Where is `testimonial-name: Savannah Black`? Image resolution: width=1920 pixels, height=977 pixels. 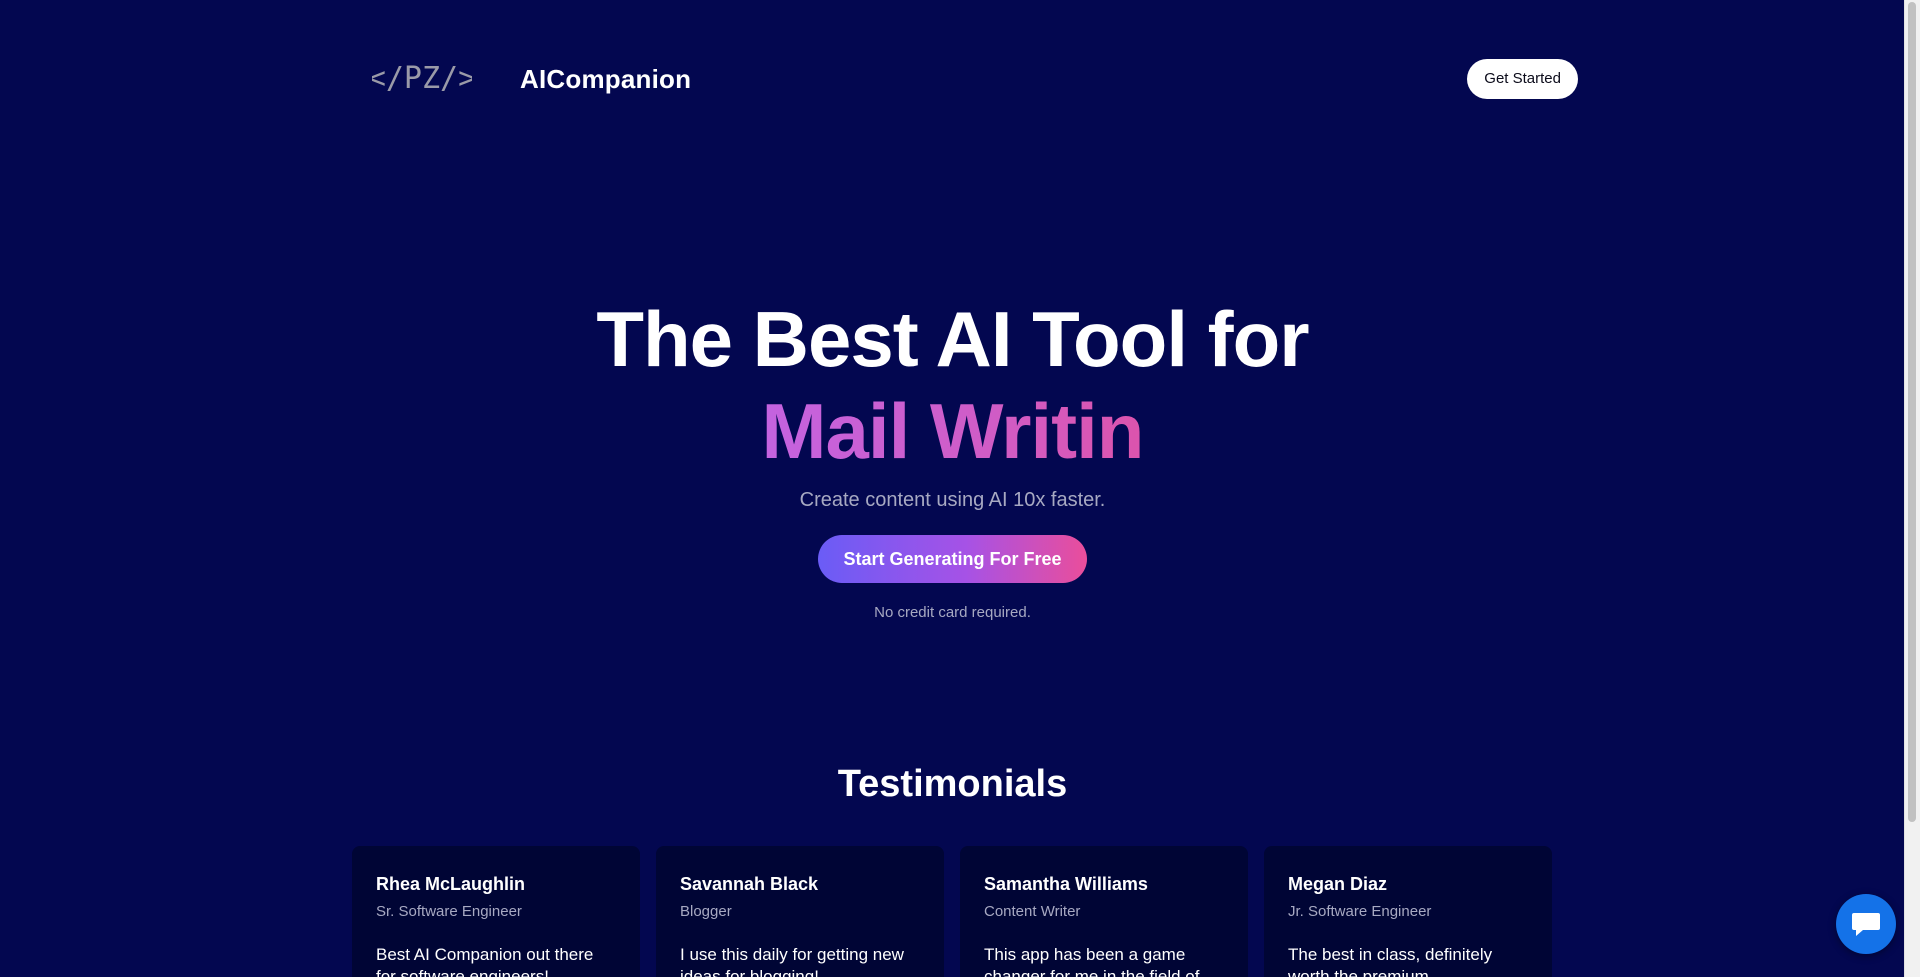 testimonial-name: Savannah Black is located at coordinates (749, 884).